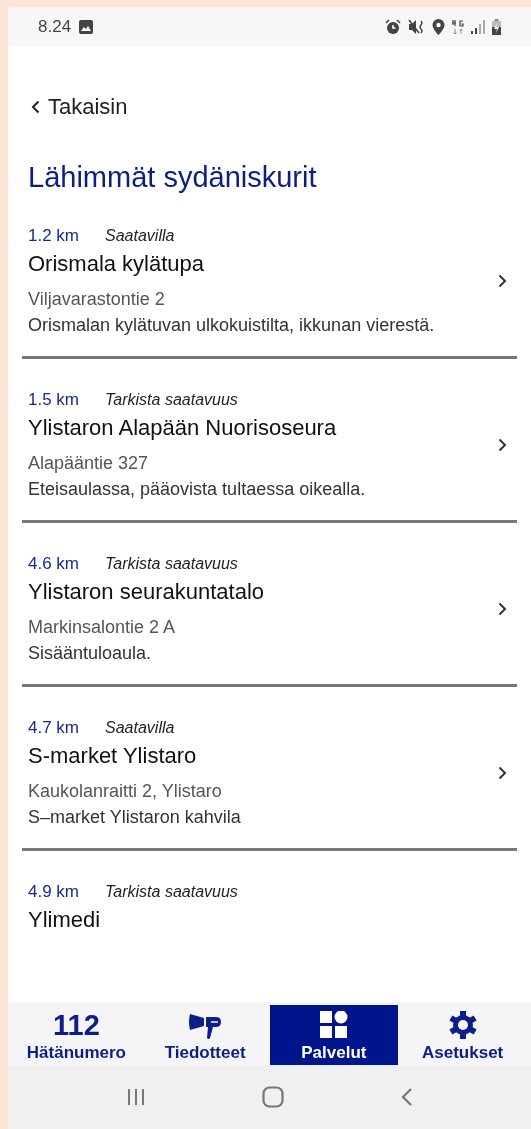  Describe the element at coordinates (135, 817) in the screenshot. I see `location-description: S–market Ylistaron kahvila` at that location.